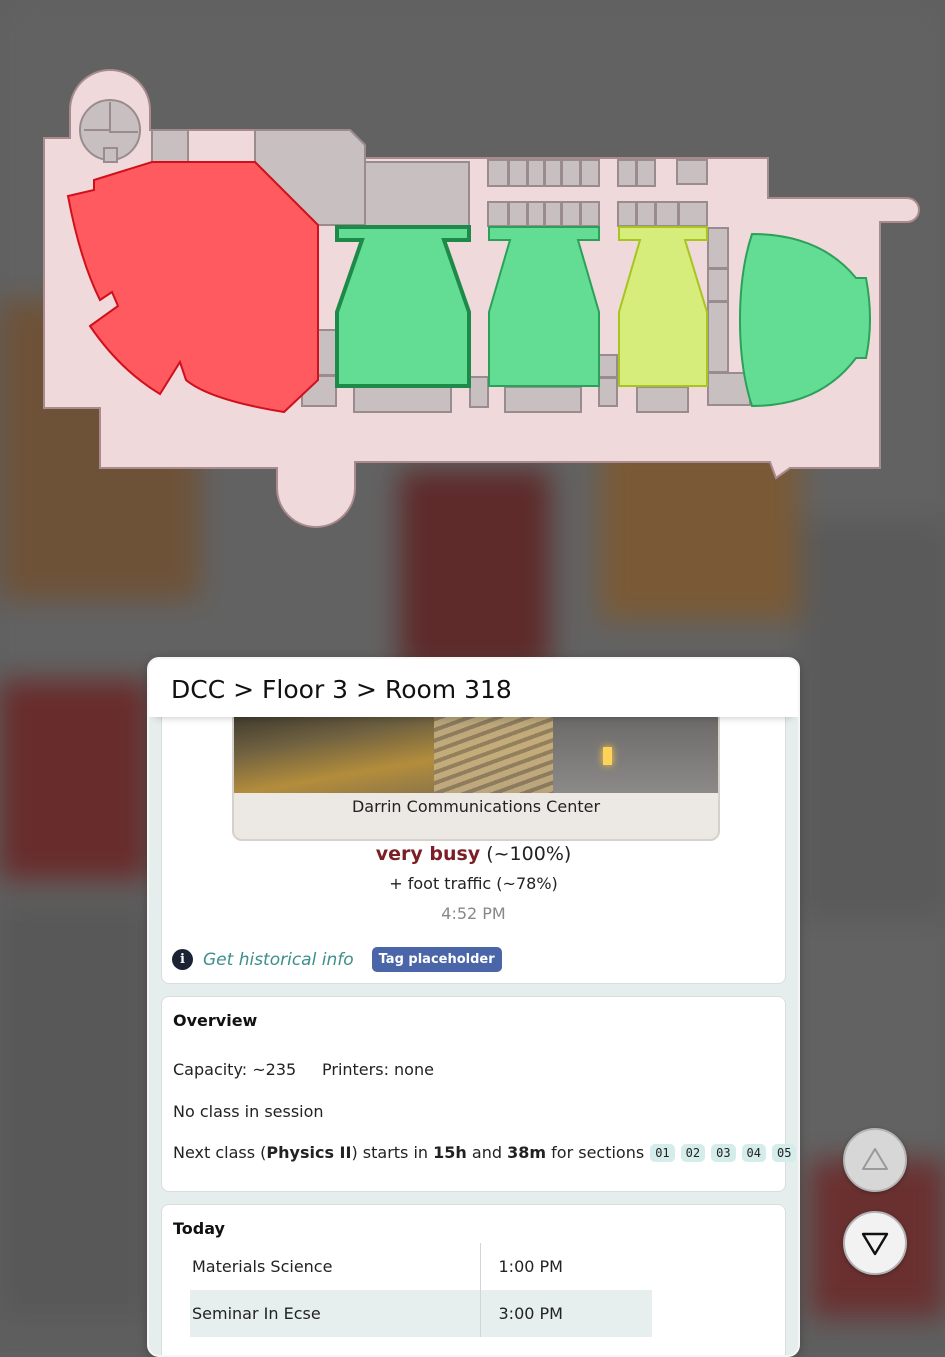  Describe the element at coordinates (693, 1152) in the screenshot. I see `section-badge: 02` at that location.